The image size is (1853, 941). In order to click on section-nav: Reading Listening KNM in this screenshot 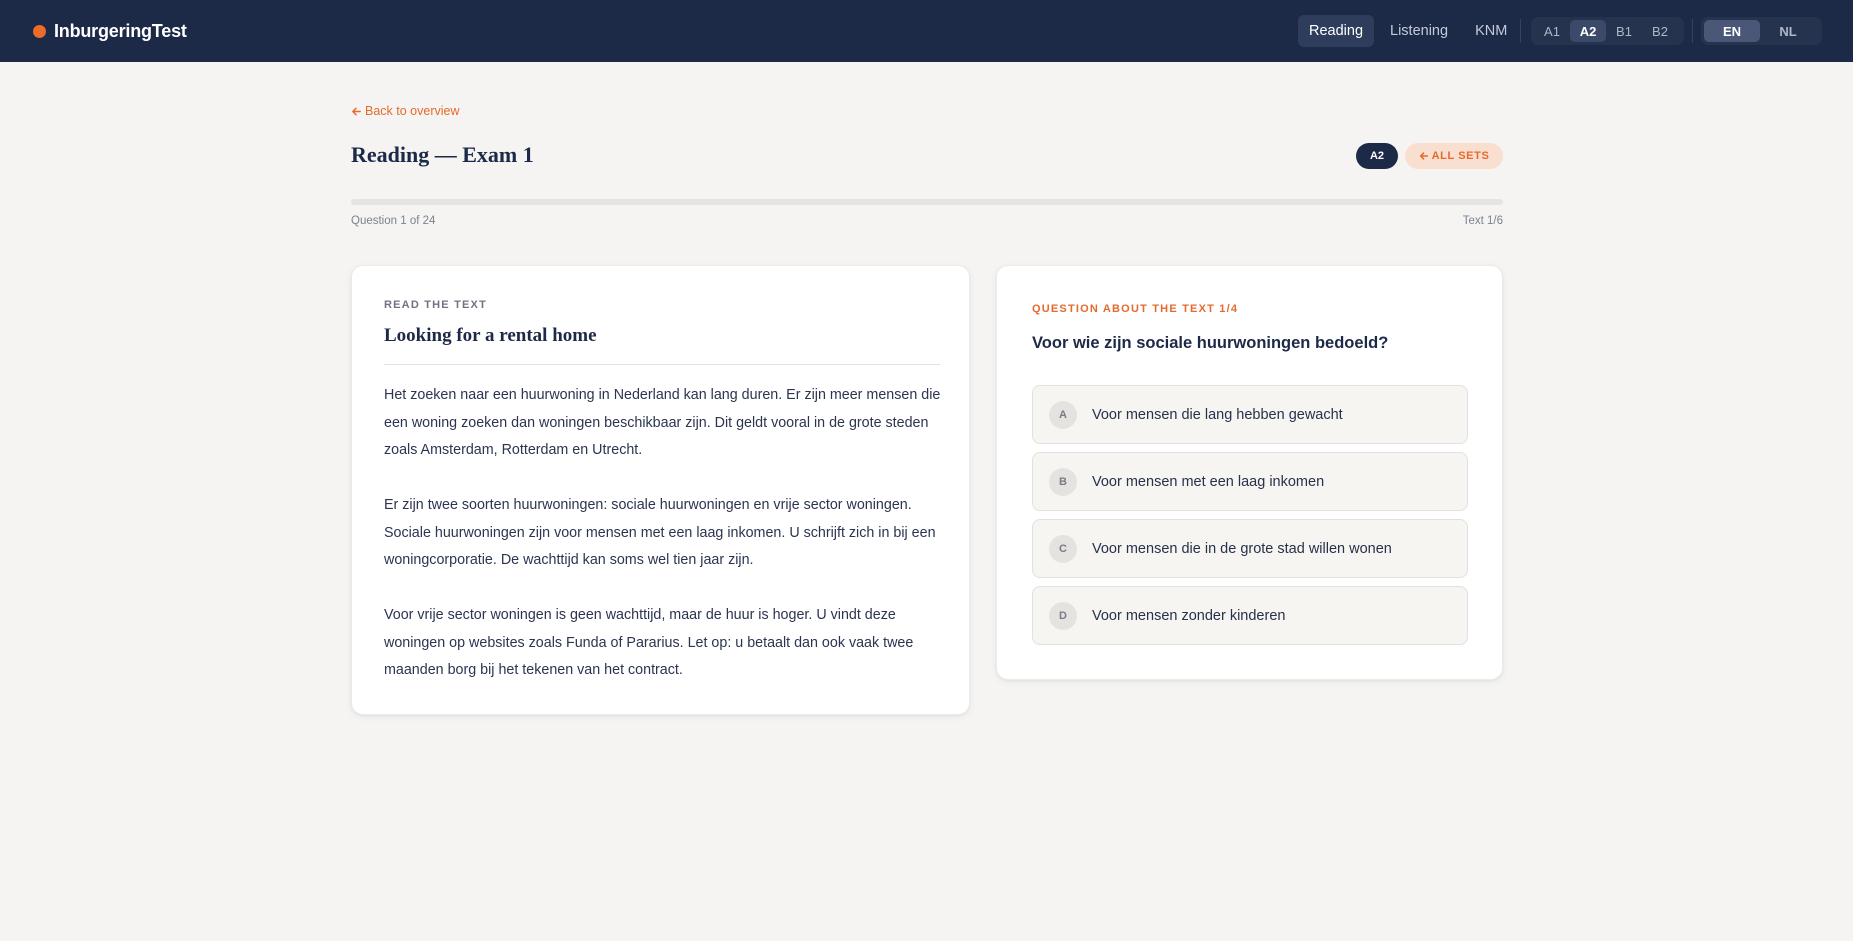, I will do `click(1408, 31)`.